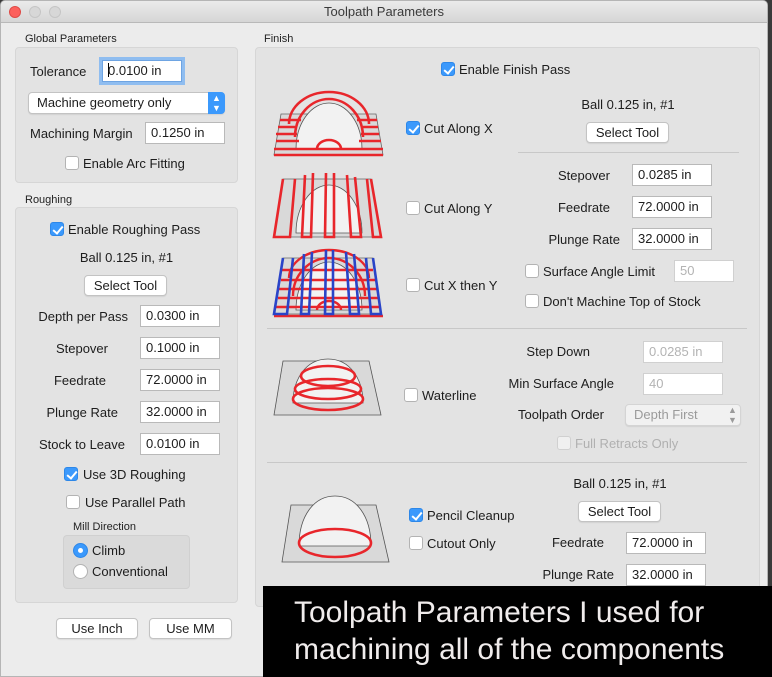  I want to click on step-down-label: Step Down, so click(558, 351).